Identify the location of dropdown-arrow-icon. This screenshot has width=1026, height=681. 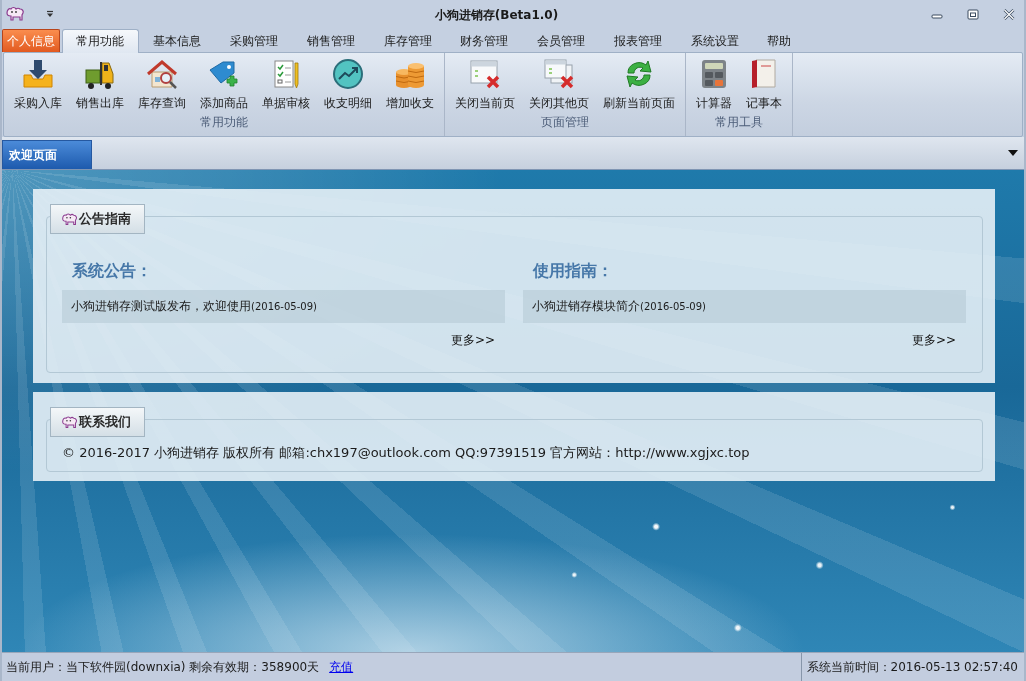
(1013, 153).